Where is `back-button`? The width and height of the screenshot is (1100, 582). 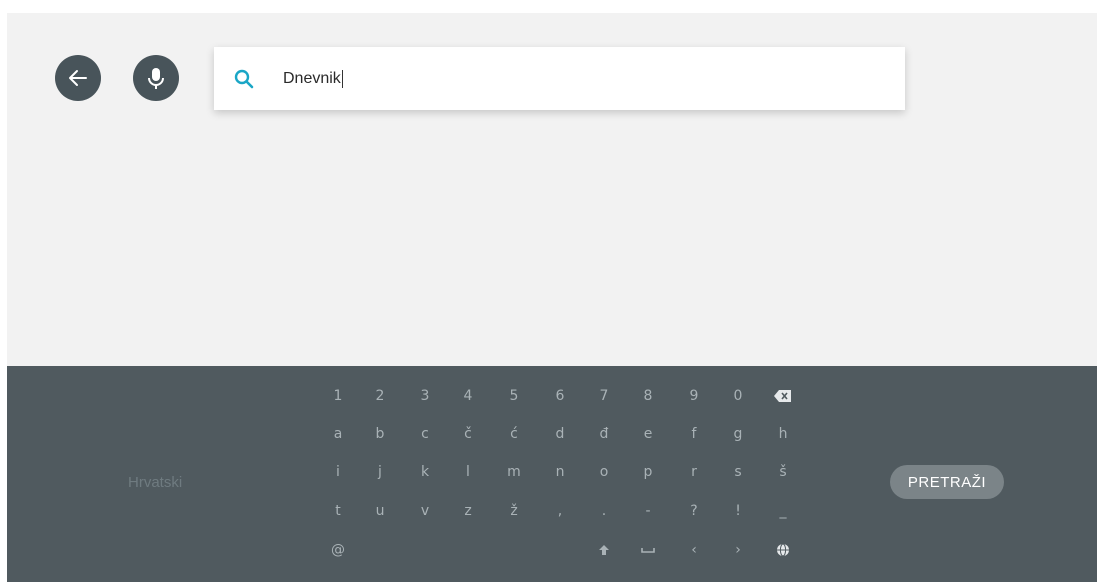 back-button is located at coordinates (78, 78).